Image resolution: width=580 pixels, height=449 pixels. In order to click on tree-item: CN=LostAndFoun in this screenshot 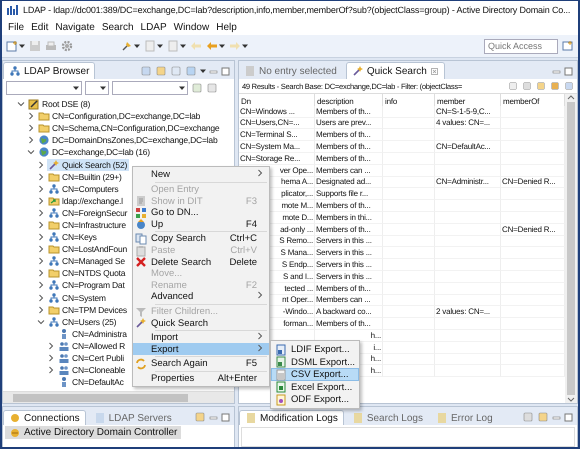, I will do `click(88, 249)`.